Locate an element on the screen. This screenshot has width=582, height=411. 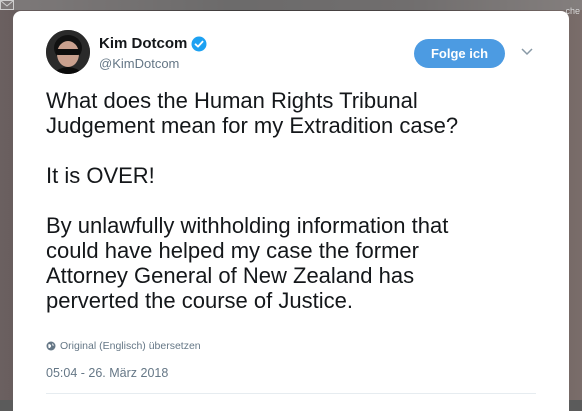
divider is located at coordinates (291, 393).